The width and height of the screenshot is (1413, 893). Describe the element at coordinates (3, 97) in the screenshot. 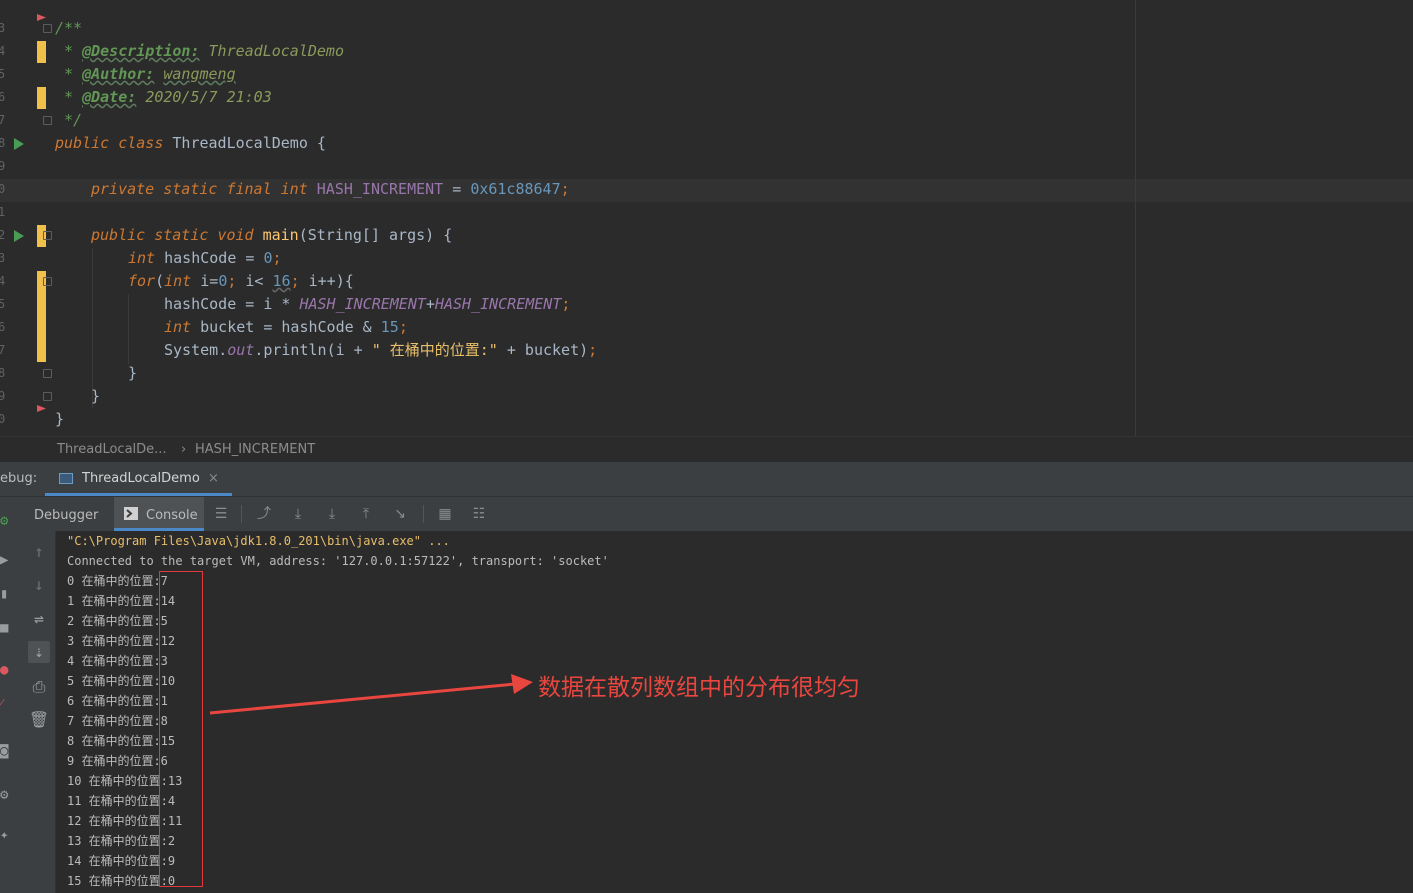

I see `line-number: 6` at that location.